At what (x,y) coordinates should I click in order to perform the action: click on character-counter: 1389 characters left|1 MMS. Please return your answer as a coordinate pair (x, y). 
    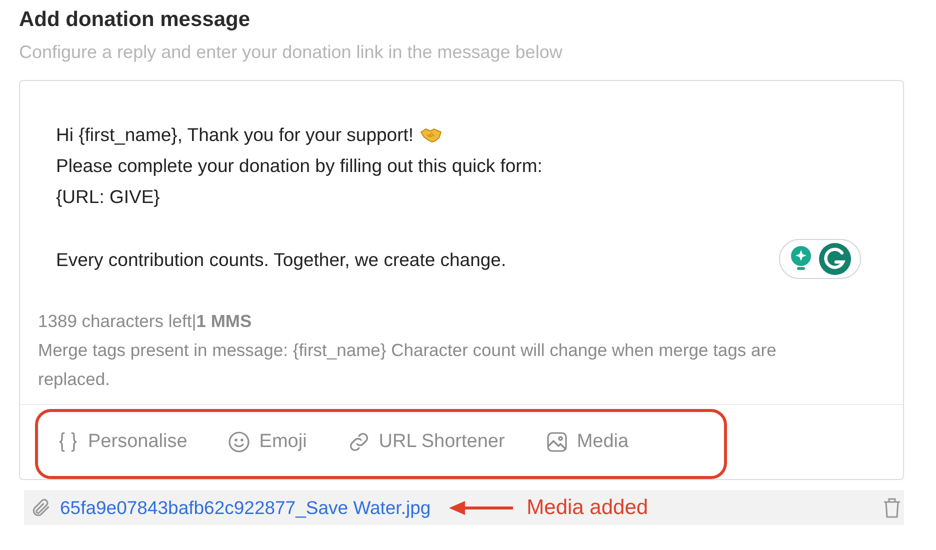
    Looking at the image, I should click on (145, 321).